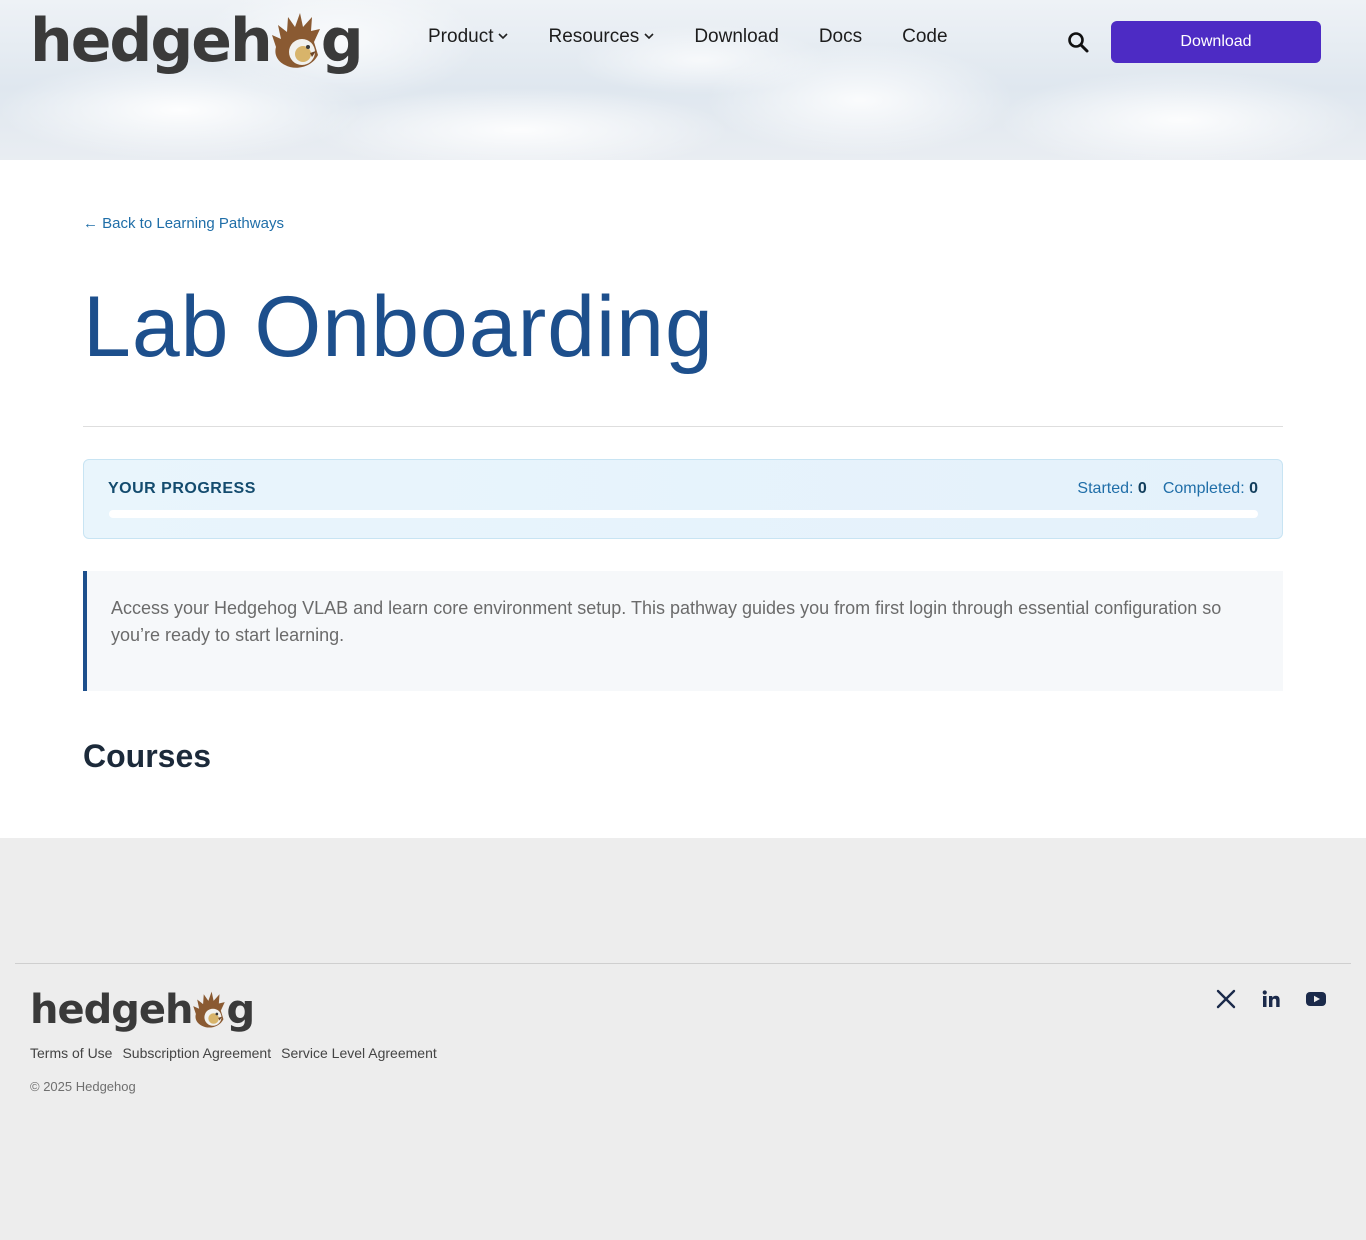 The width and height of the screenshot is (1366, 1240). I want to click on page-title: Lab Onboarding, so click(398, 327).